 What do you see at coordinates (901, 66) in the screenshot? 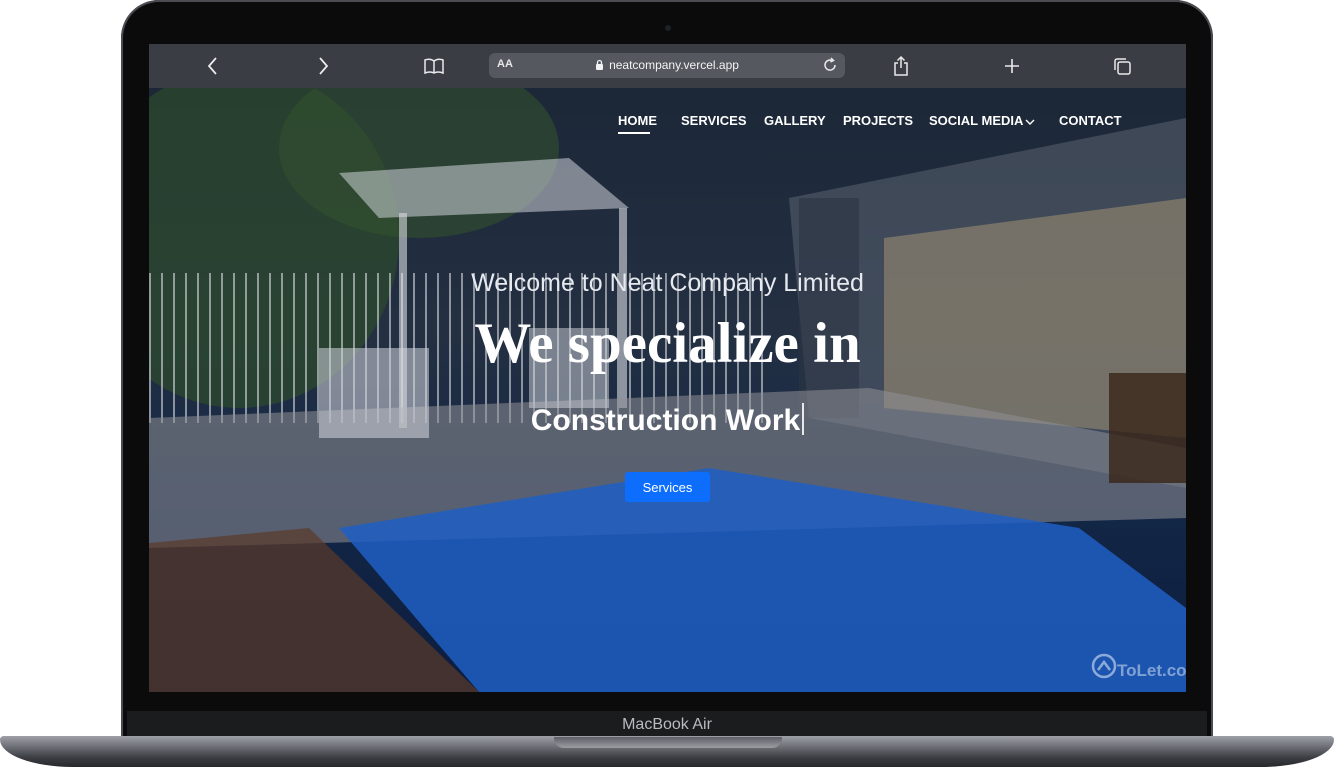
I see `share-icon` at bounding box center [901, 66].